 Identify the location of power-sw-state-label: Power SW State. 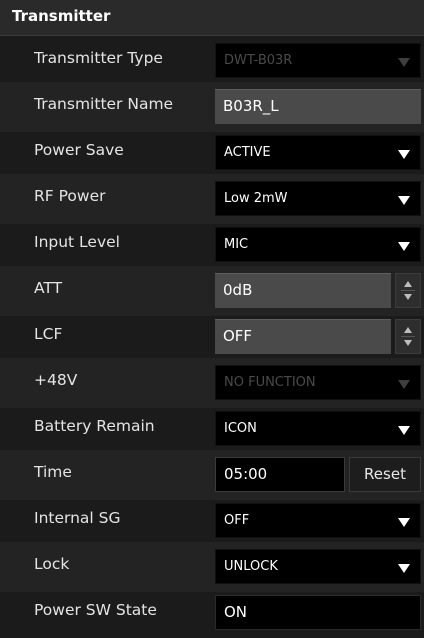
(95, 610).